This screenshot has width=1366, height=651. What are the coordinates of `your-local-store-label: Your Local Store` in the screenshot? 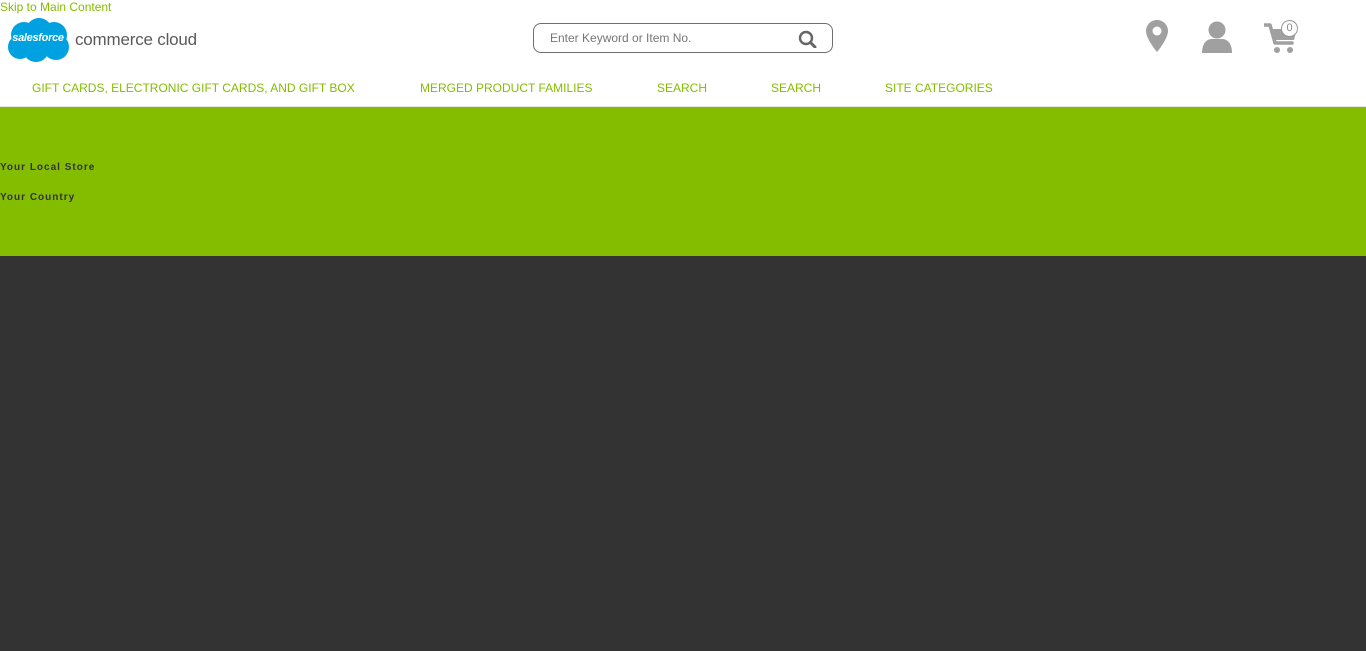 It's located at (47, 167).